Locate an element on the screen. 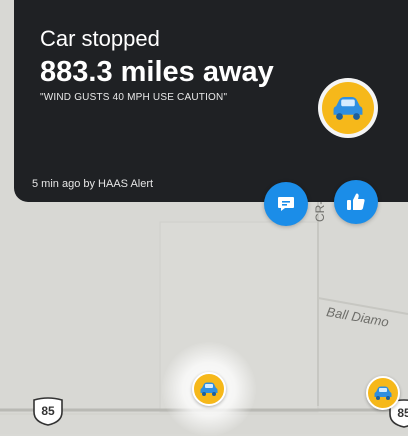 The height and width of the screenshot is (436, 408). comment-button is located at coordinates (286, 204).